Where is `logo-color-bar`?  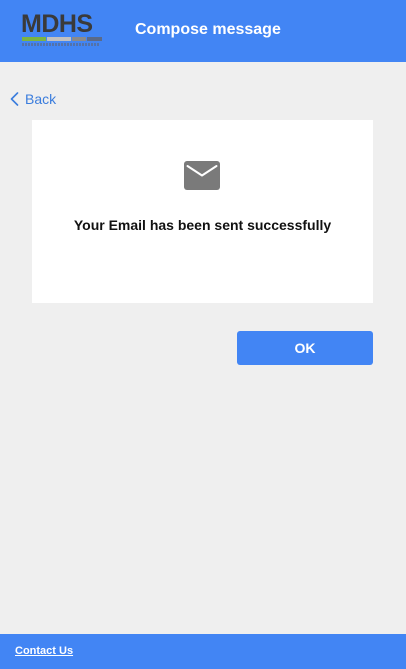 logo-color-bar is located at coordinates (62, 39).